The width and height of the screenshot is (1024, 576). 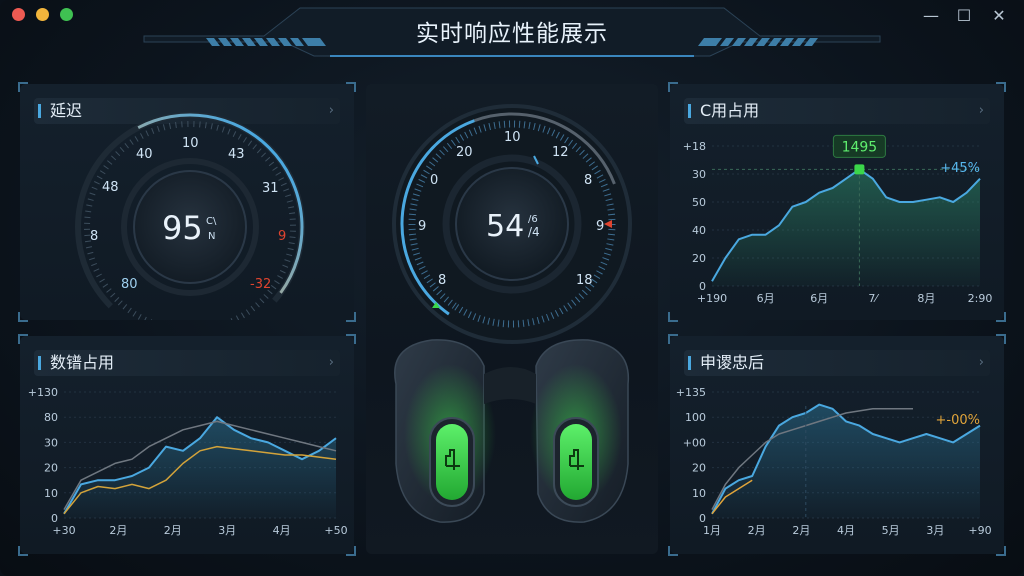 I want to click on title-bar: 实时响应性能展示 — ☐ ✕, so click(x=512, y=31).